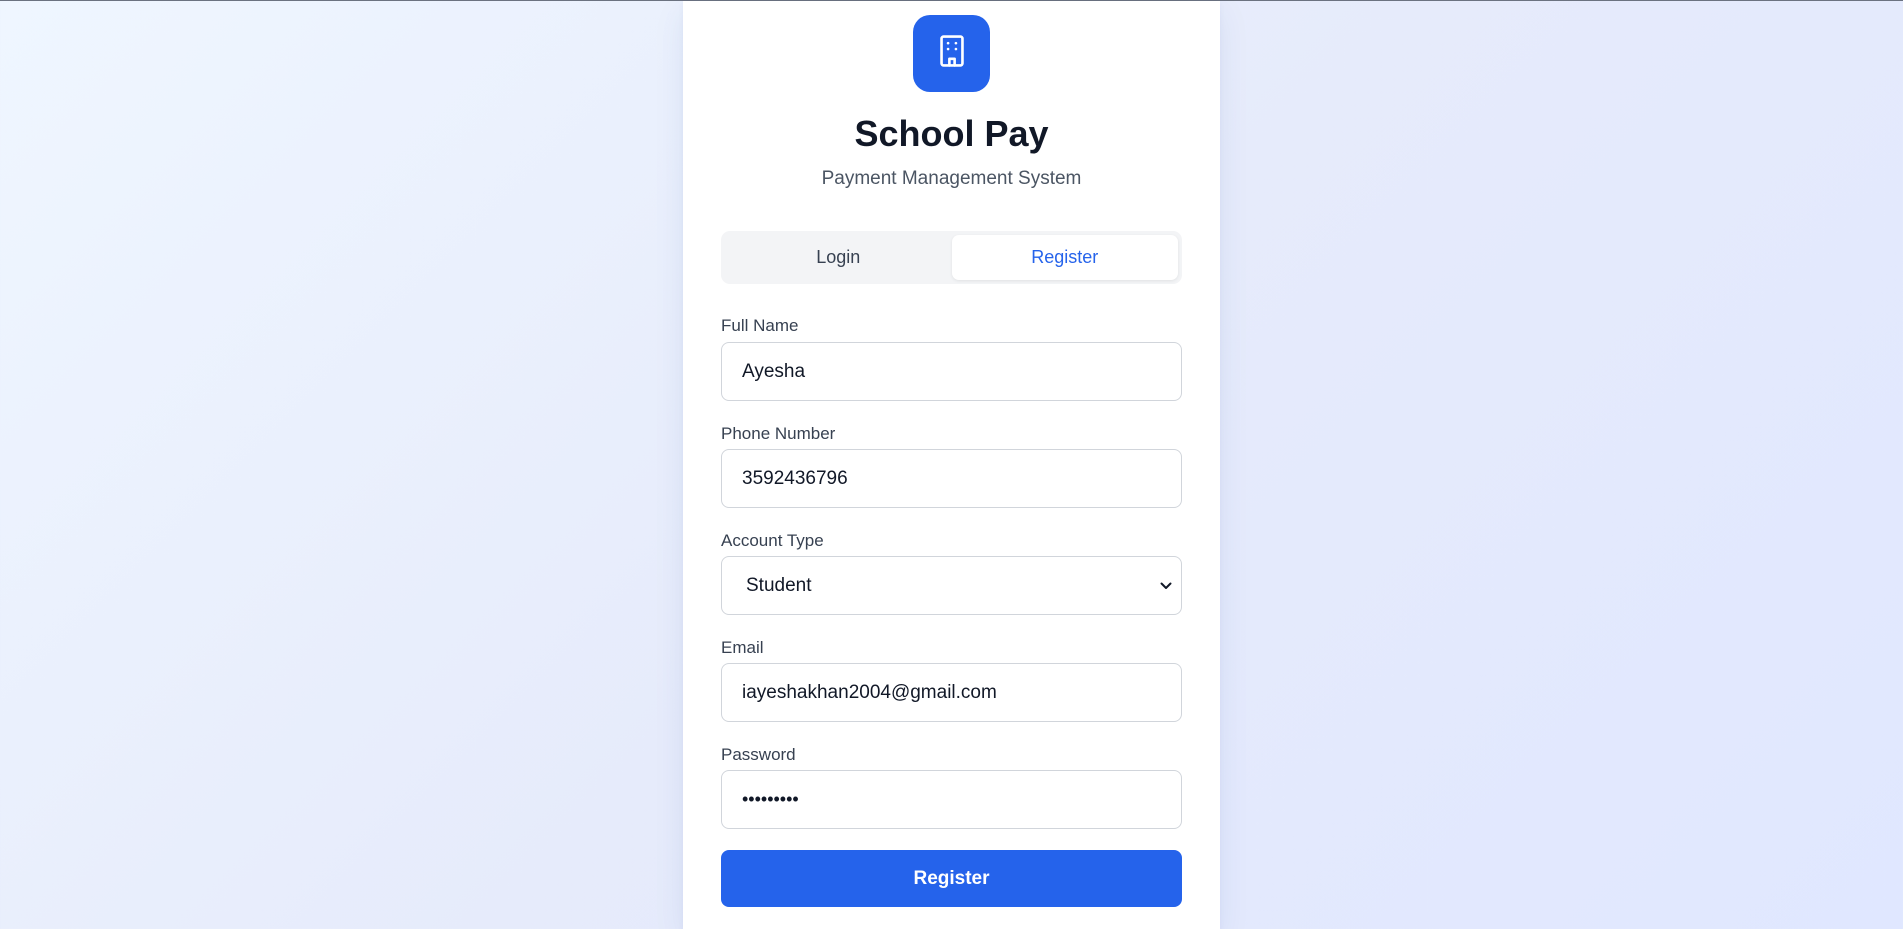 The image size is (1903, 929). Describe the element at coordinates (951, 692) in the screenshot. I see `email-field` at that location.